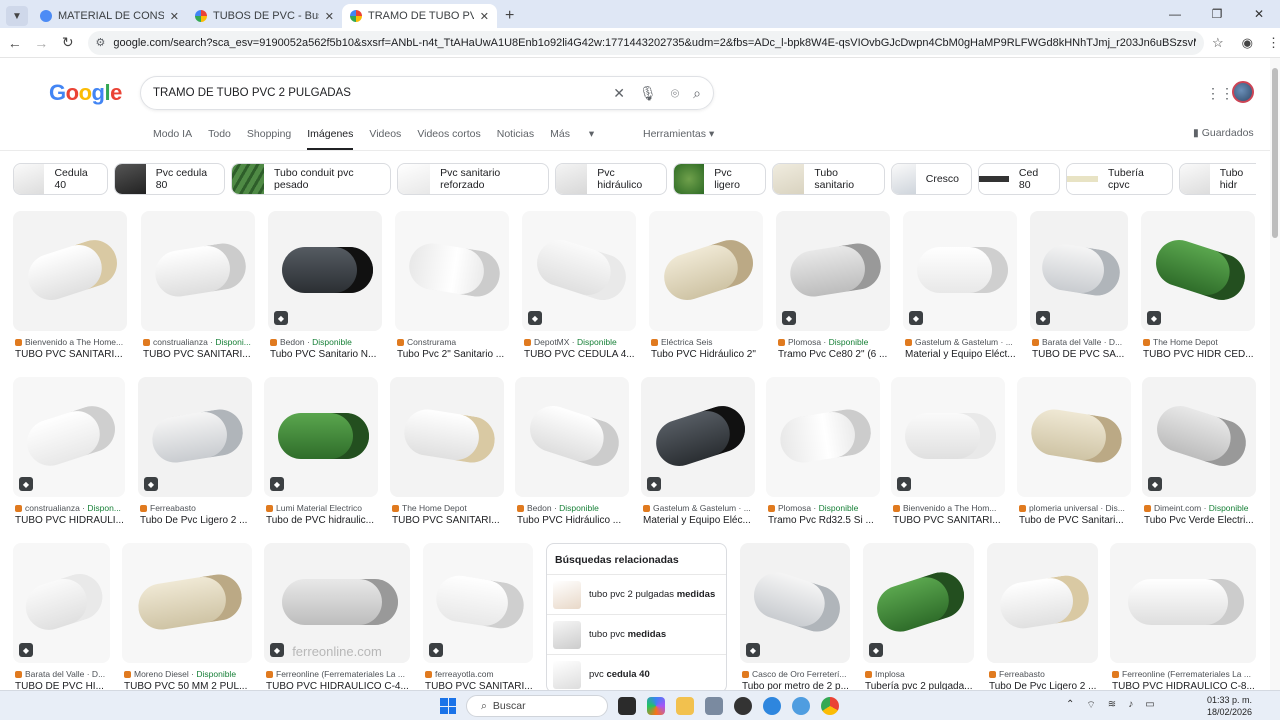  Describe the element at coordinates (1217, 14) in the screenshot. I see `maximize-icon: ❐` at that location.